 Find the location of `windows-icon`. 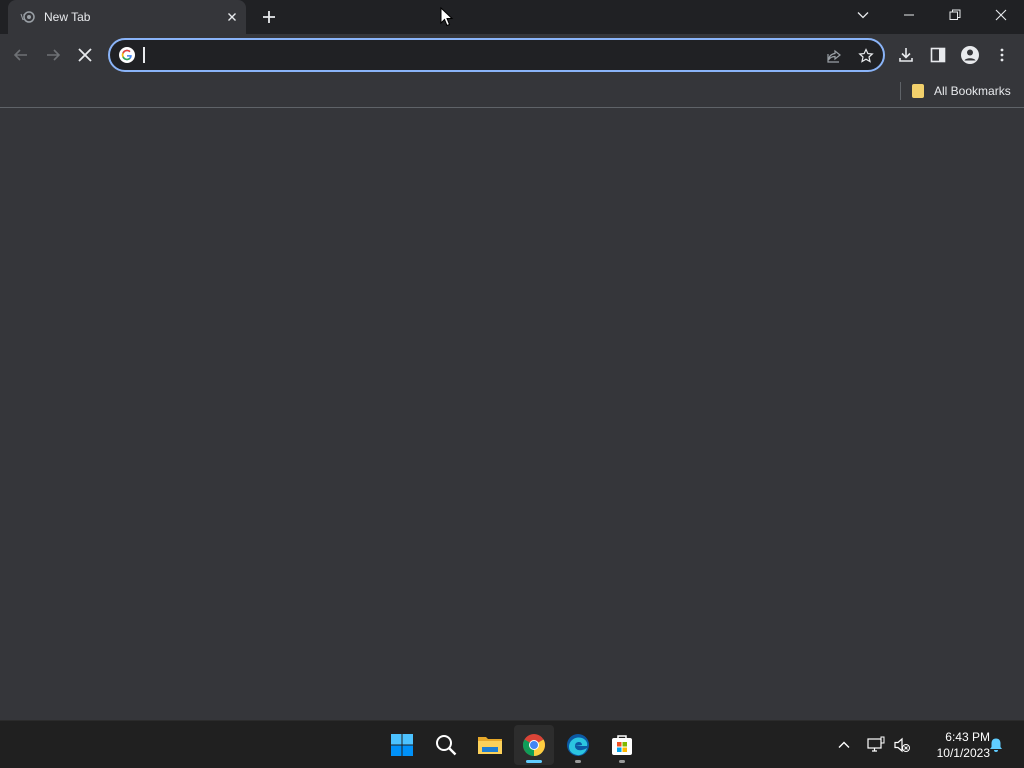

windows-icon is located at coordinates (402, 745).